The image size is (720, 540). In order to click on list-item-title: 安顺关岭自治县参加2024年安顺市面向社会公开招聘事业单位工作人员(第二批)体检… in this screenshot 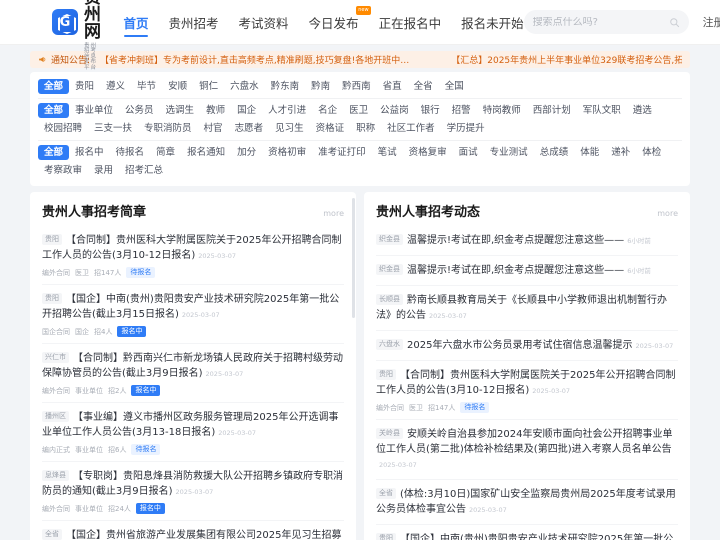, I will do `click(524, 442)`.